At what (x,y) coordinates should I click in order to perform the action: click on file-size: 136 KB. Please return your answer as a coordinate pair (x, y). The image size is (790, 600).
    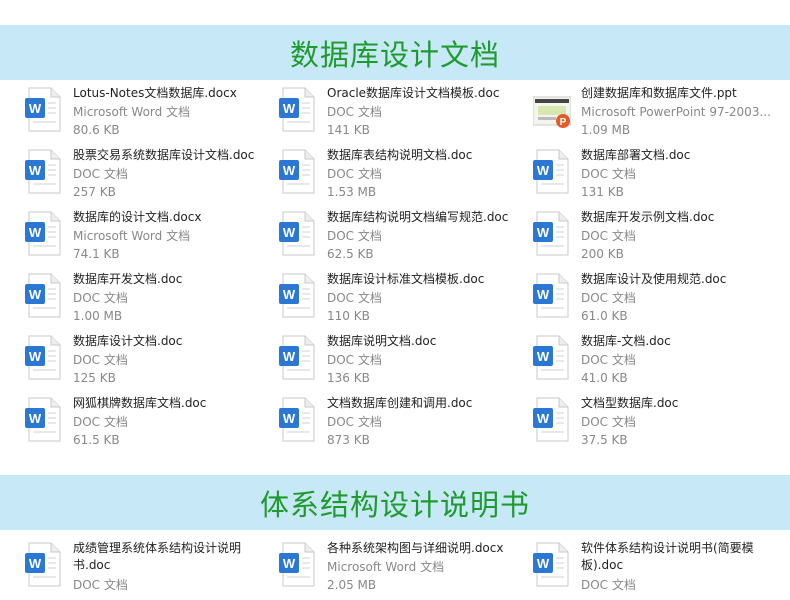
    Looking at the image, I should click on (348, 378).